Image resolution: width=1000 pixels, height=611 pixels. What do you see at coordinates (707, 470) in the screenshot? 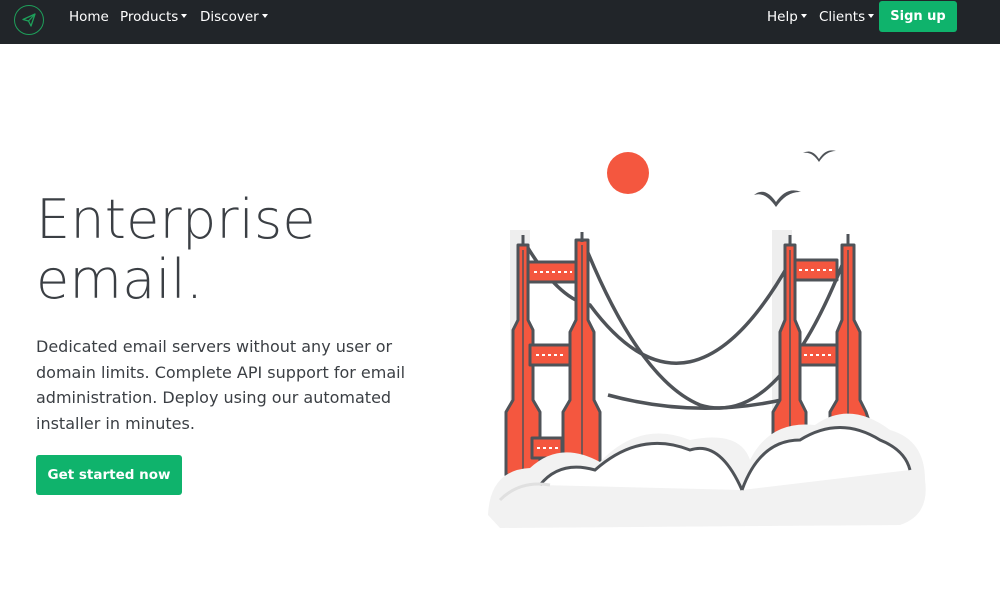
I see `clouds` at bounding box center [707, 470].